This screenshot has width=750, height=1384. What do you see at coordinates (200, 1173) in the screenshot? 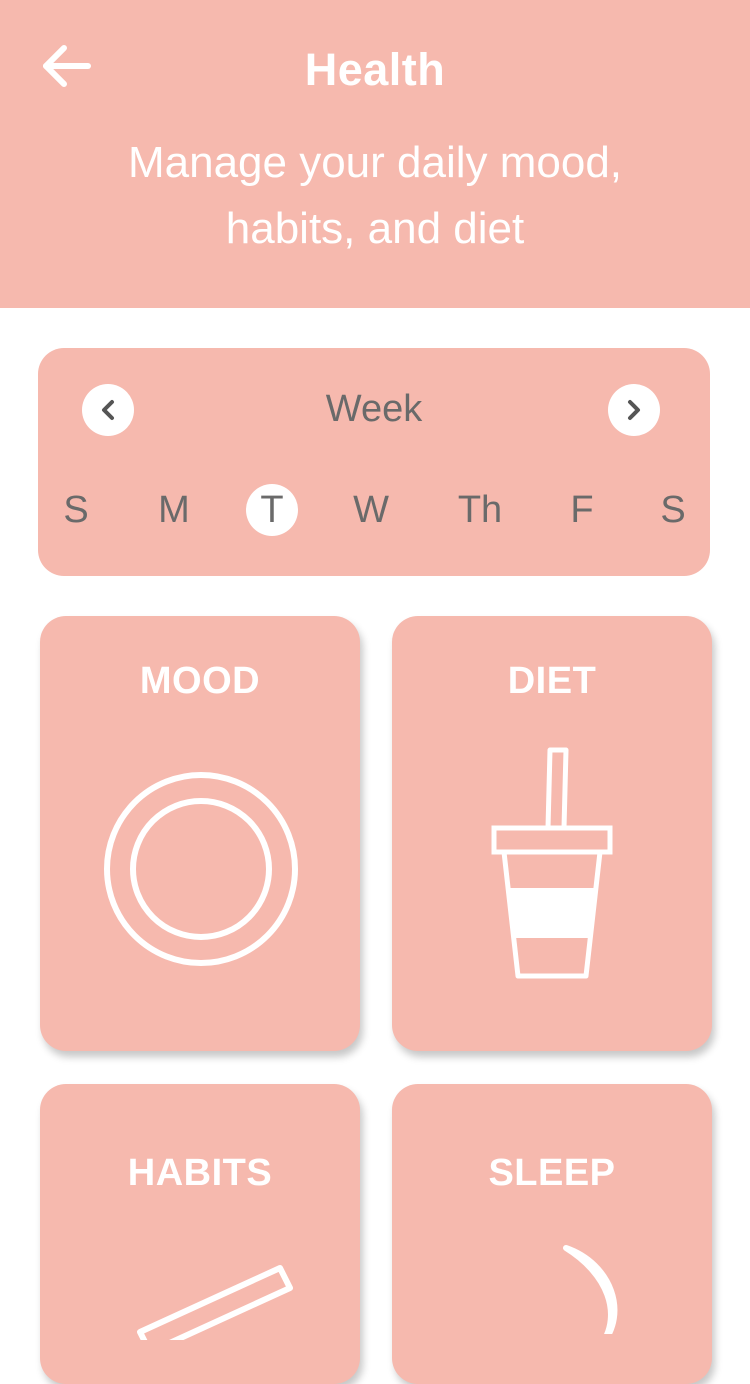
I see `habits-tile-label: HABITS` at bounding box center [200, 1173].